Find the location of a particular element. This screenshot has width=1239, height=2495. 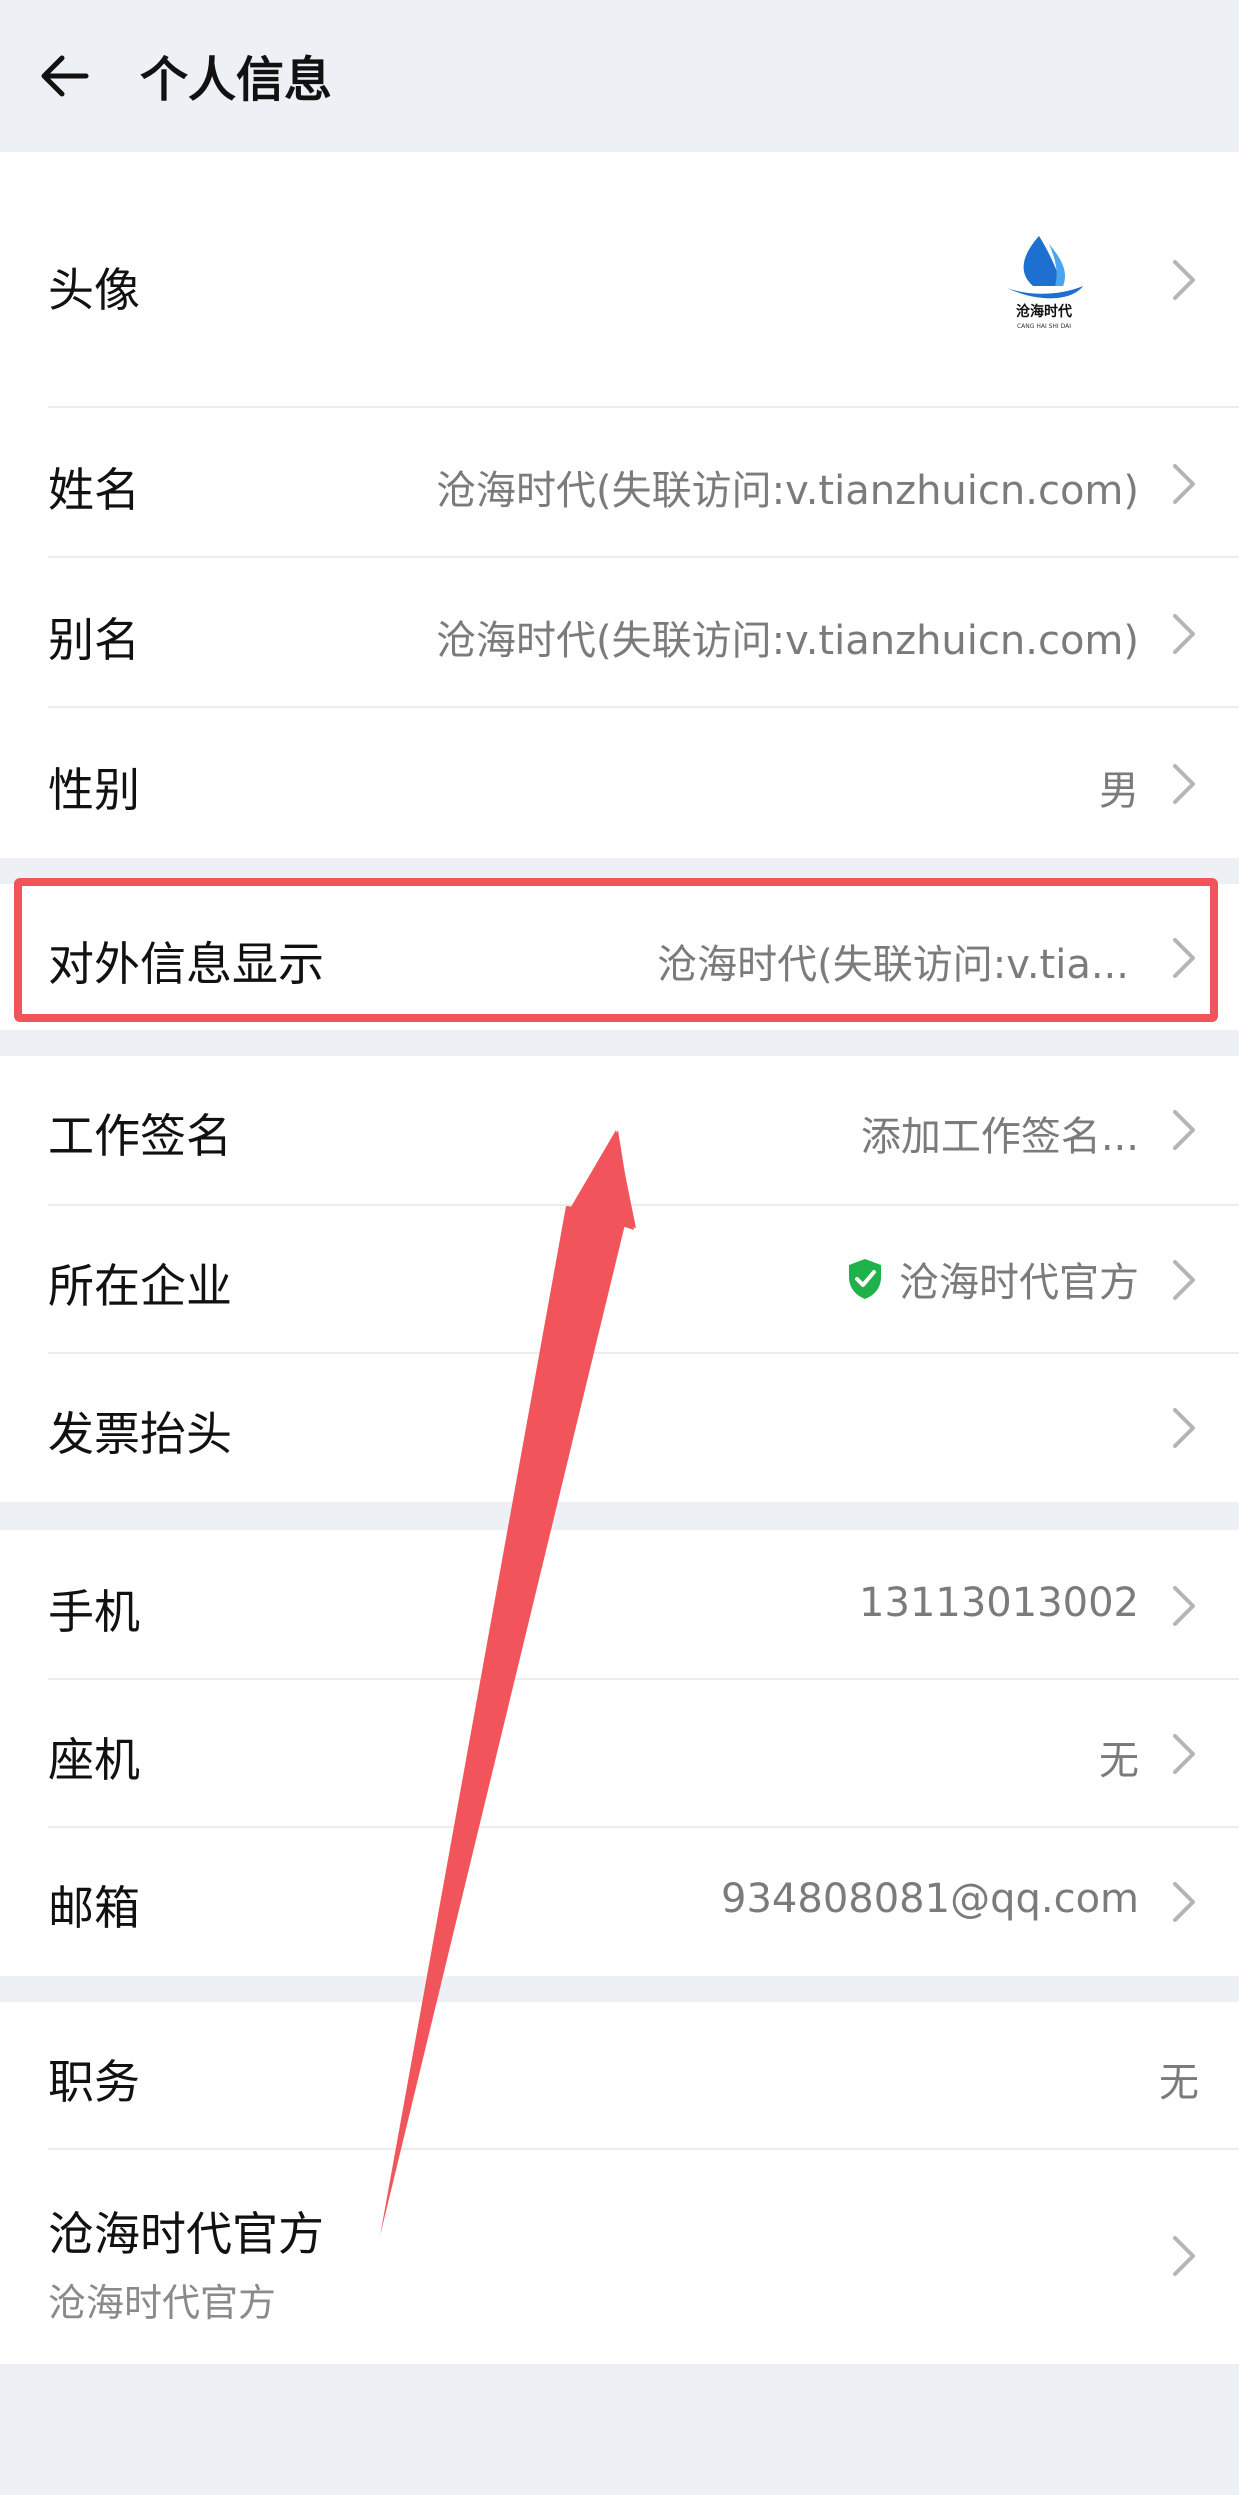

alias-value: 沧海时代(失联访问:v.tianzhuicn.com) is located at coordinates (787, 641).